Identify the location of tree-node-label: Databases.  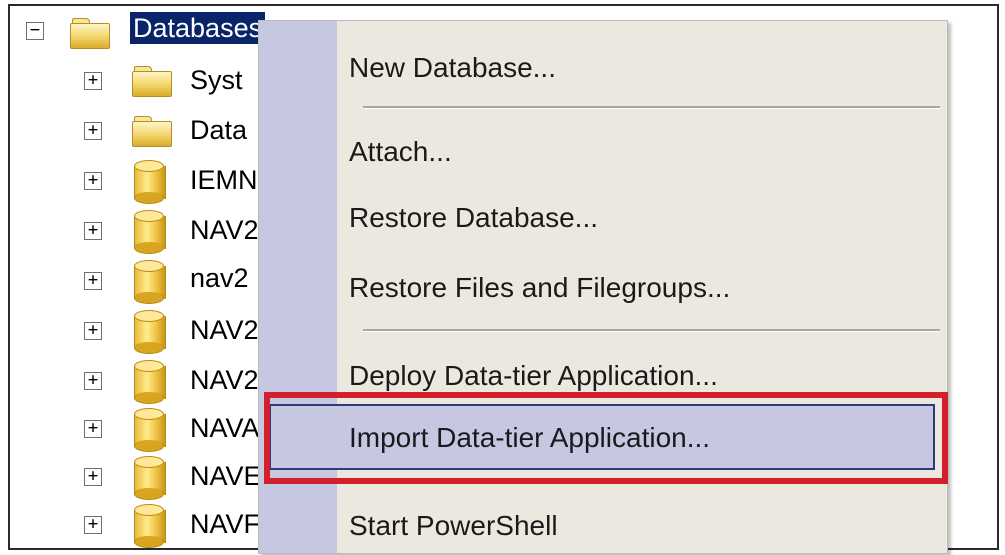
(198, 28).